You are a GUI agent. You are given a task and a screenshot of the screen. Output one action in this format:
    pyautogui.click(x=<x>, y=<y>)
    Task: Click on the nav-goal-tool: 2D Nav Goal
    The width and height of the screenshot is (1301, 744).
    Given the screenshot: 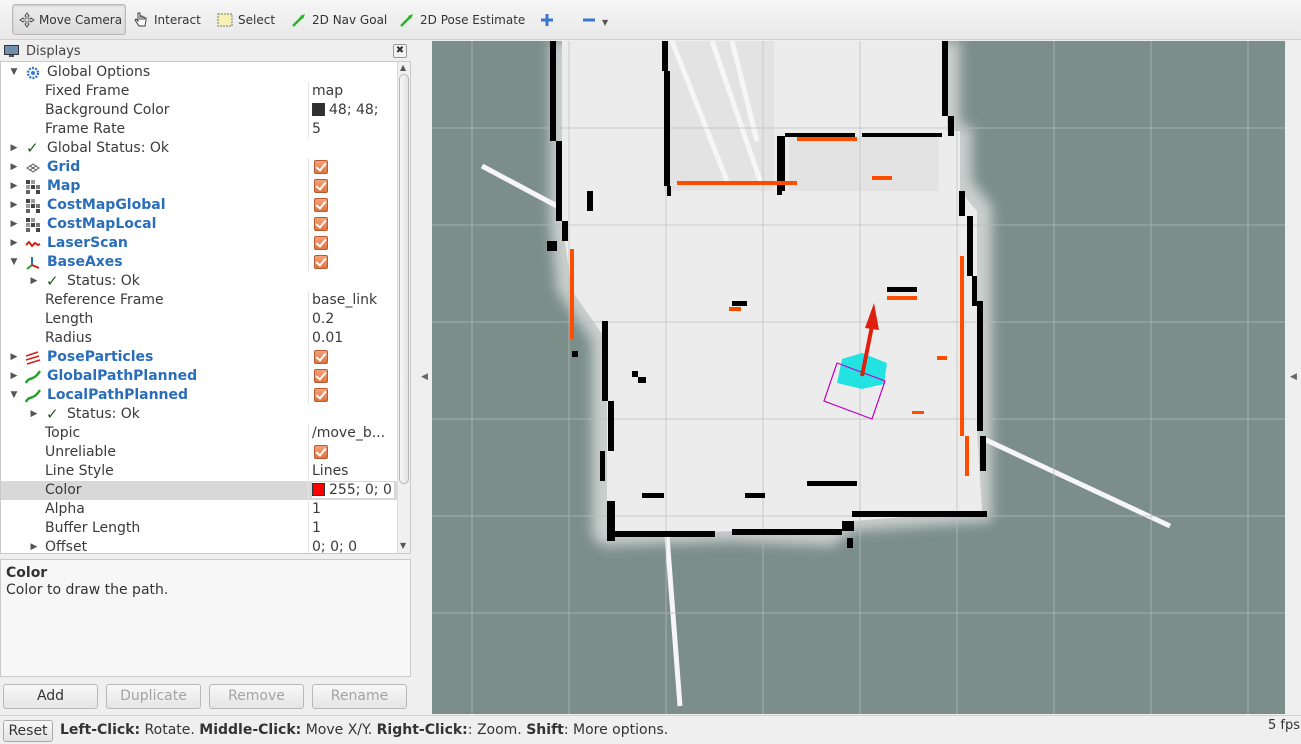 What is the action you would take?
    pyautogui.click(x=338, y=19)
    